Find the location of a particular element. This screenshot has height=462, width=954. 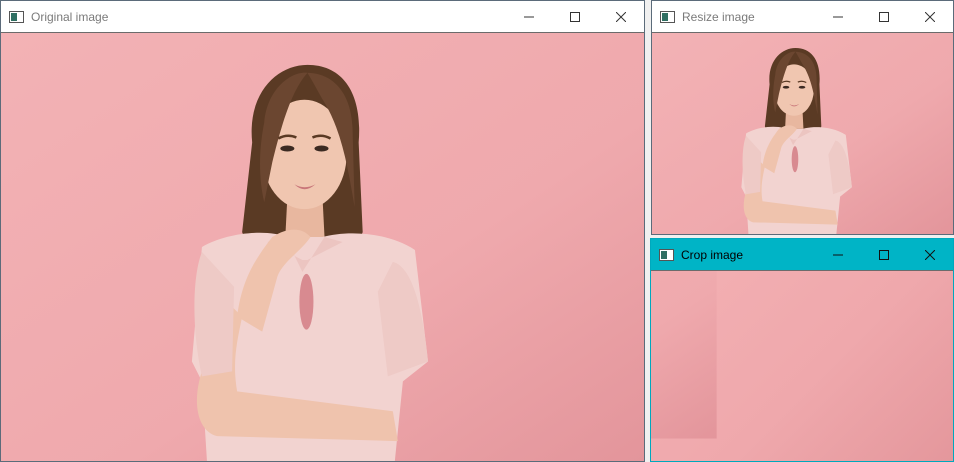

crop-image-titlebar: Crop image is located at coordinates (802, 254).